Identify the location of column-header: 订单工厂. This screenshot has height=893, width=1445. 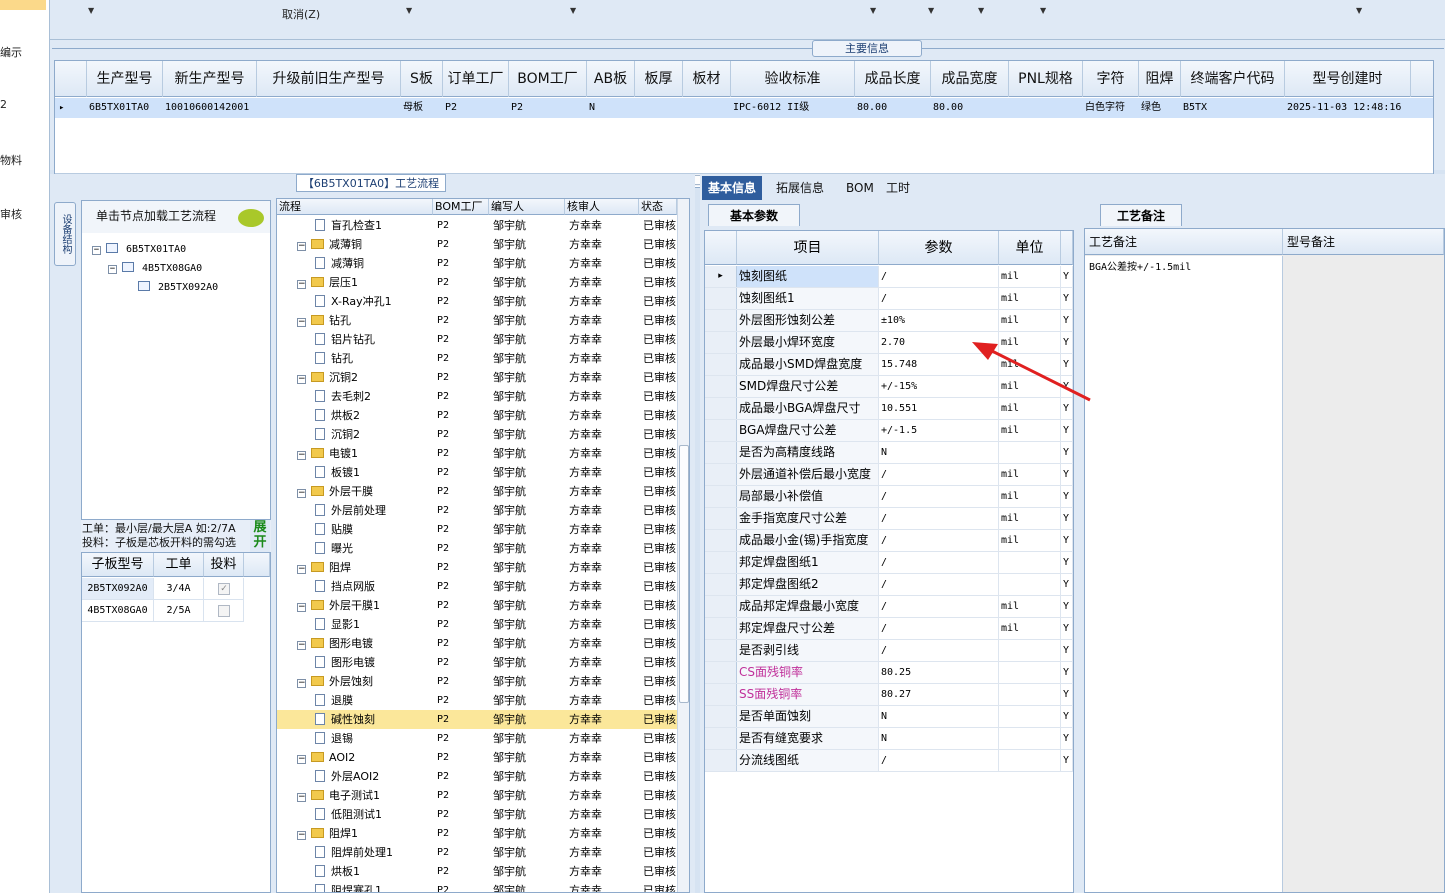
(476, 79).